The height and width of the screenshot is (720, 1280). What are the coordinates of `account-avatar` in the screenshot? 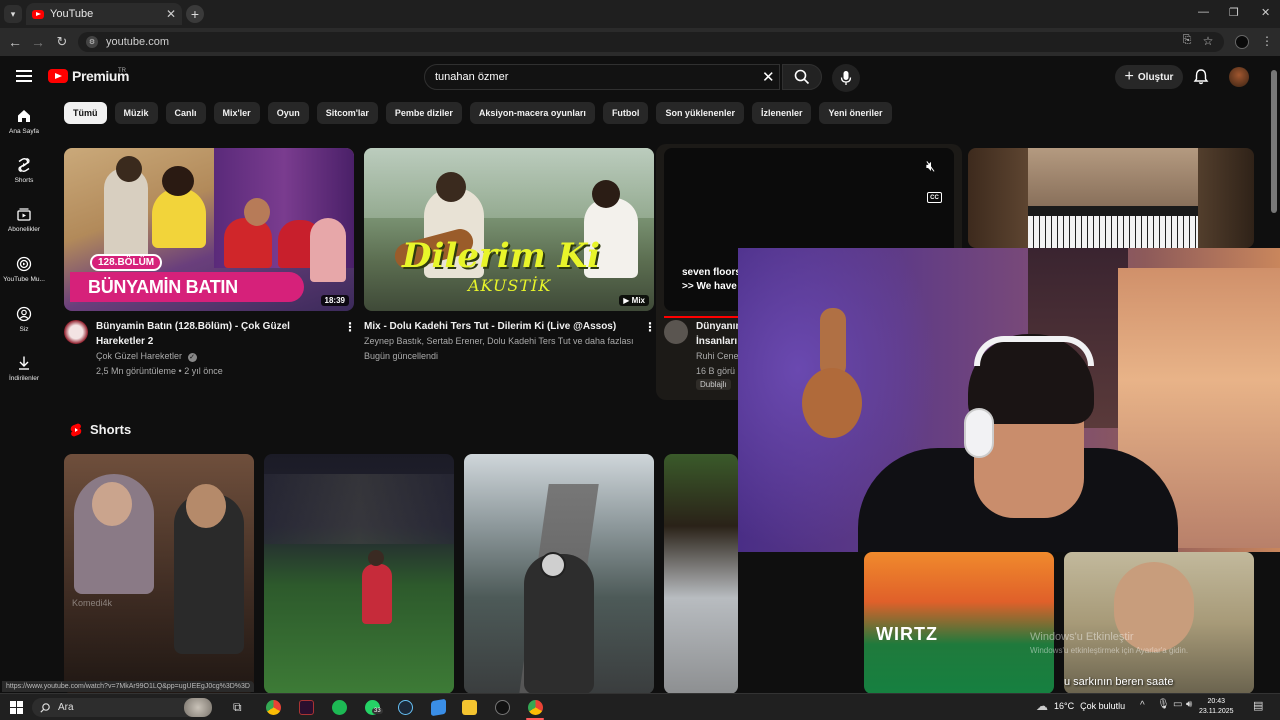 It's located at (1239, 77).